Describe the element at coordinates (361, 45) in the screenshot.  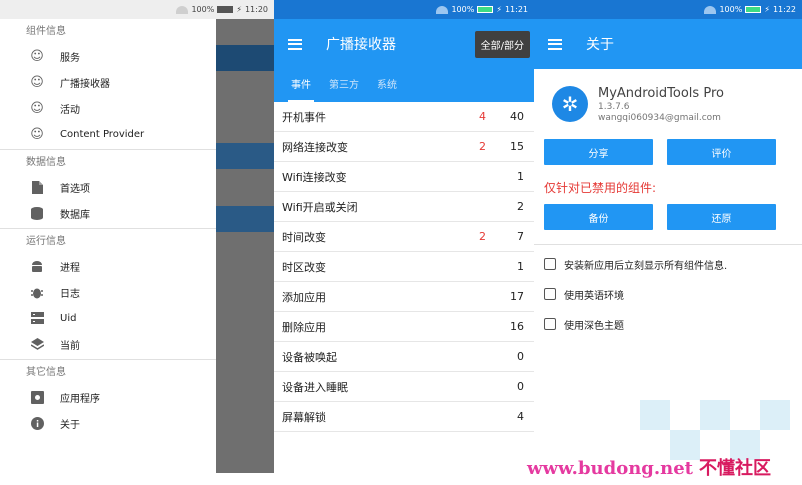
I see `page-title: 广播接收器` at that location.